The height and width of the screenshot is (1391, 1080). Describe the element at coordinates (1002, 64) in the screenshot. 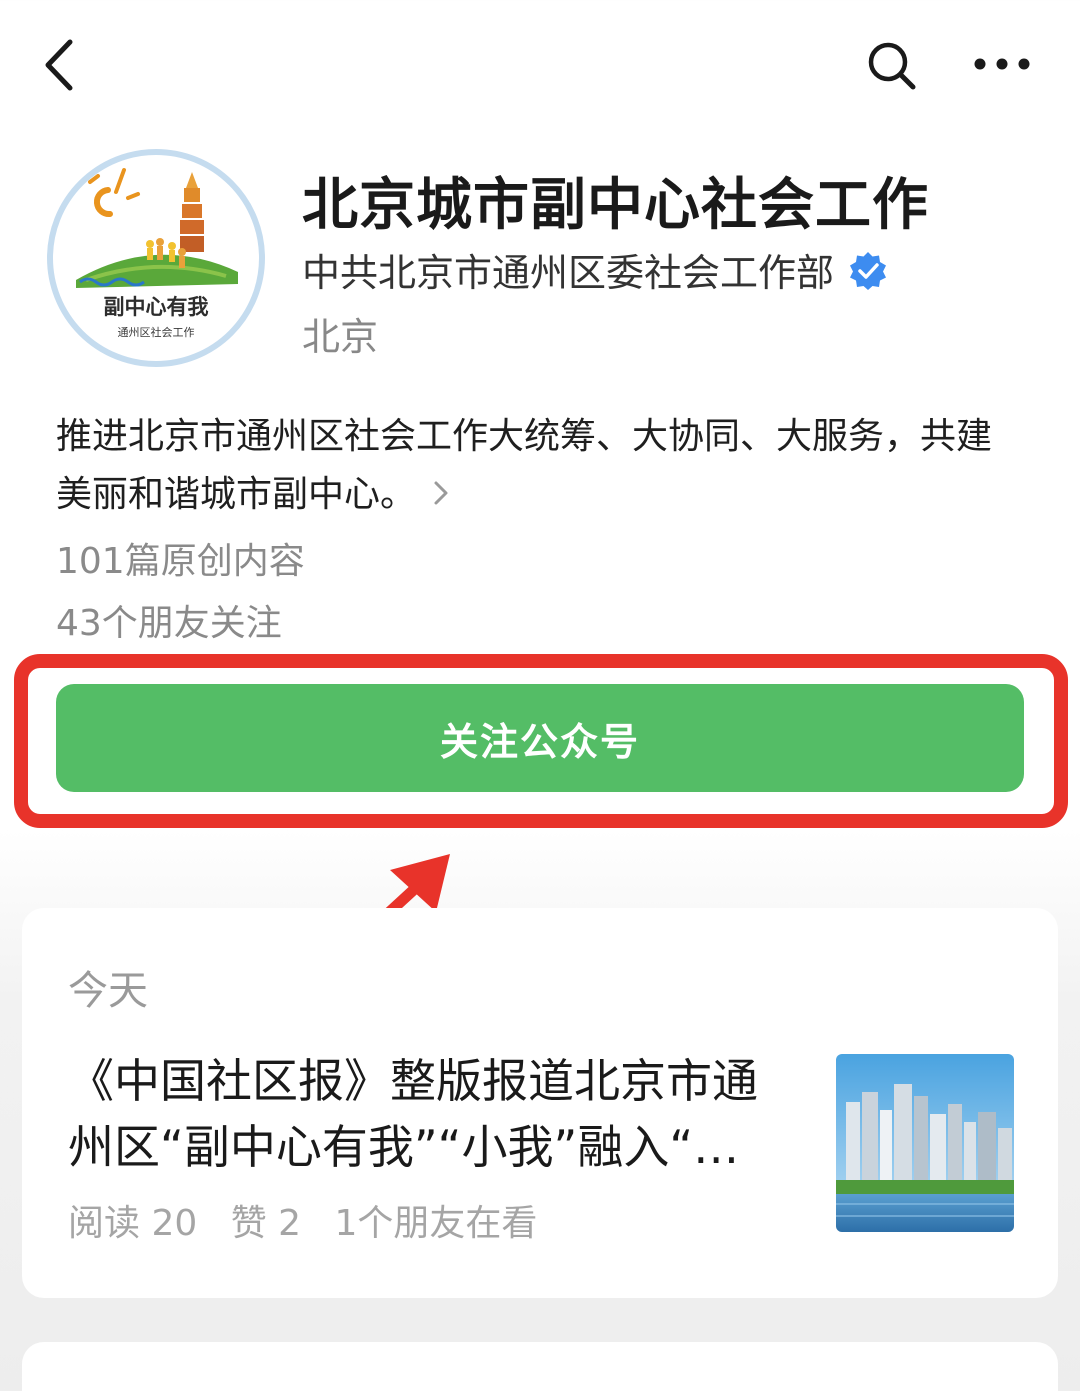

I see `more-dots-icon` at that location.